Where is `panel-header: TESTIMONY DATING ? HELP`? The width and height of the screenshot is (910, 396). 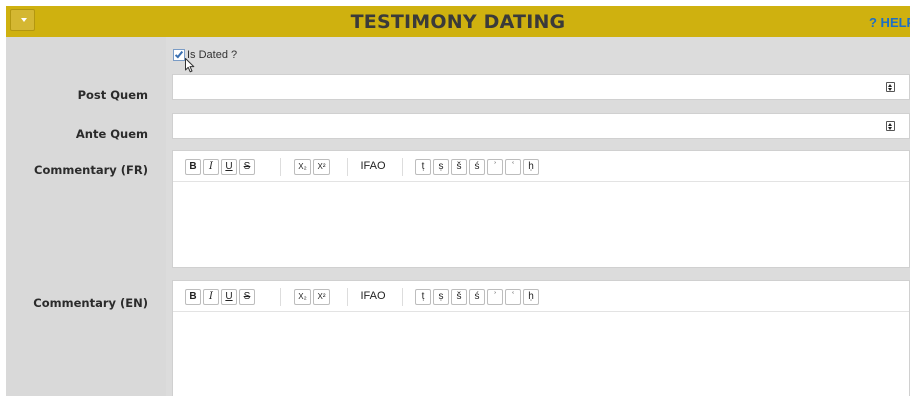
panel-header: TESTIMONY DATING ? HELP is located at coordinates (458, 21).